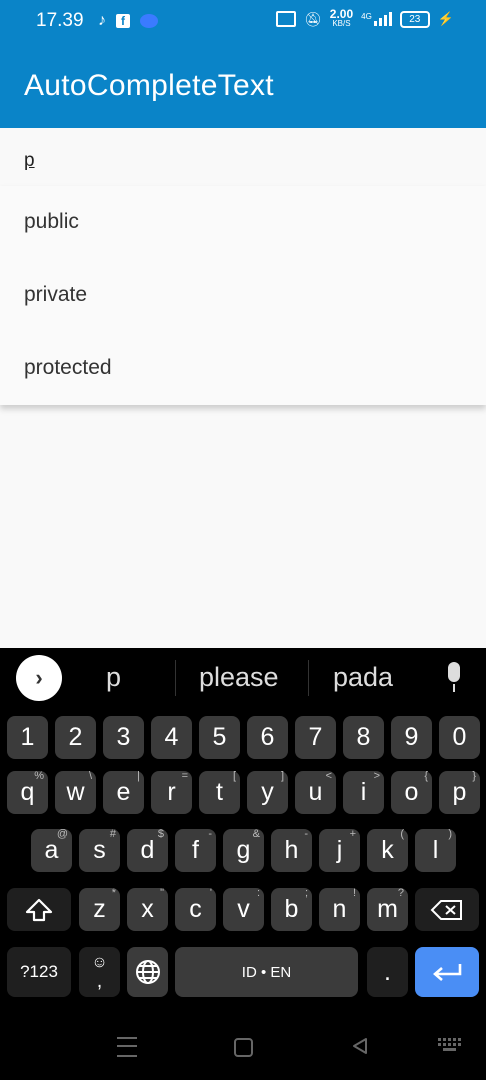 The width and height of the screenshot is (486, 1080). What do you see at coordinates (376, 19) in the screenshot?
I see `signal-icon: 4G` at bounding box center [376, 19].